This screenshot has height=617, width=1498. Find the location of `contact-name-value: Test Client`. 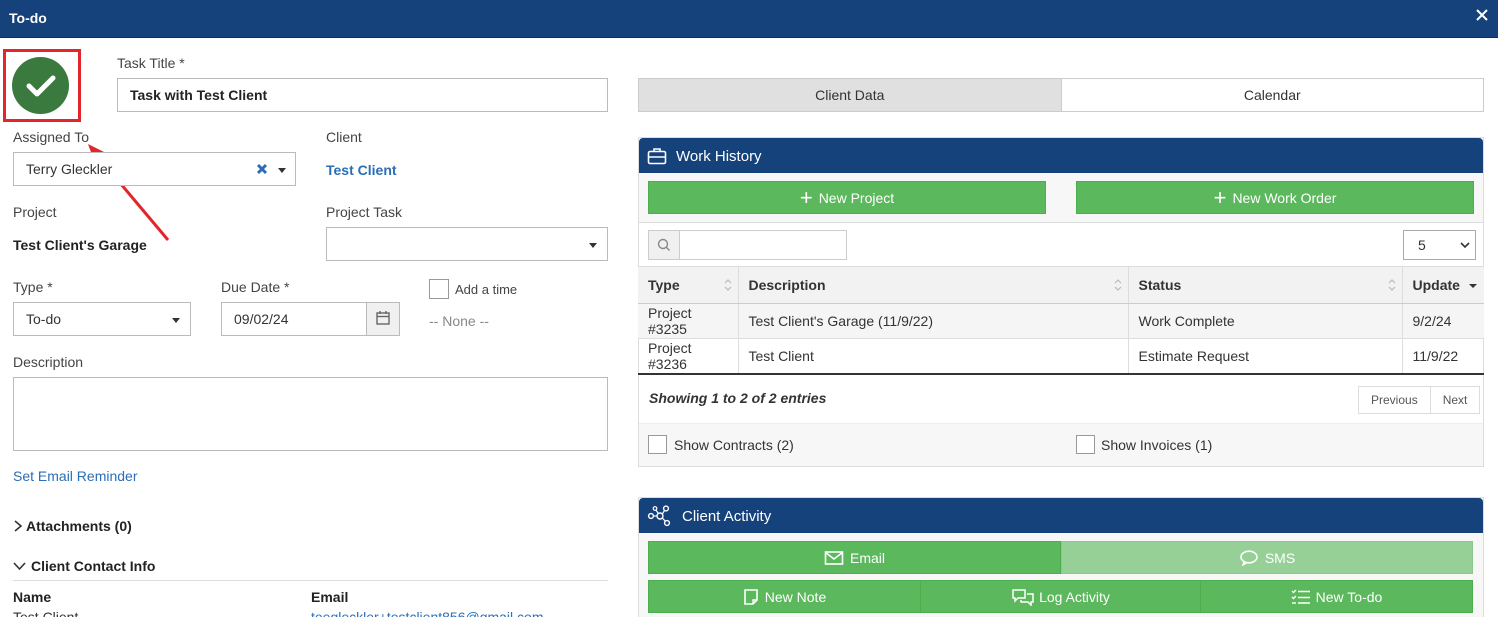

contact-name-value: Test Client is located at coordinates (46, 613).